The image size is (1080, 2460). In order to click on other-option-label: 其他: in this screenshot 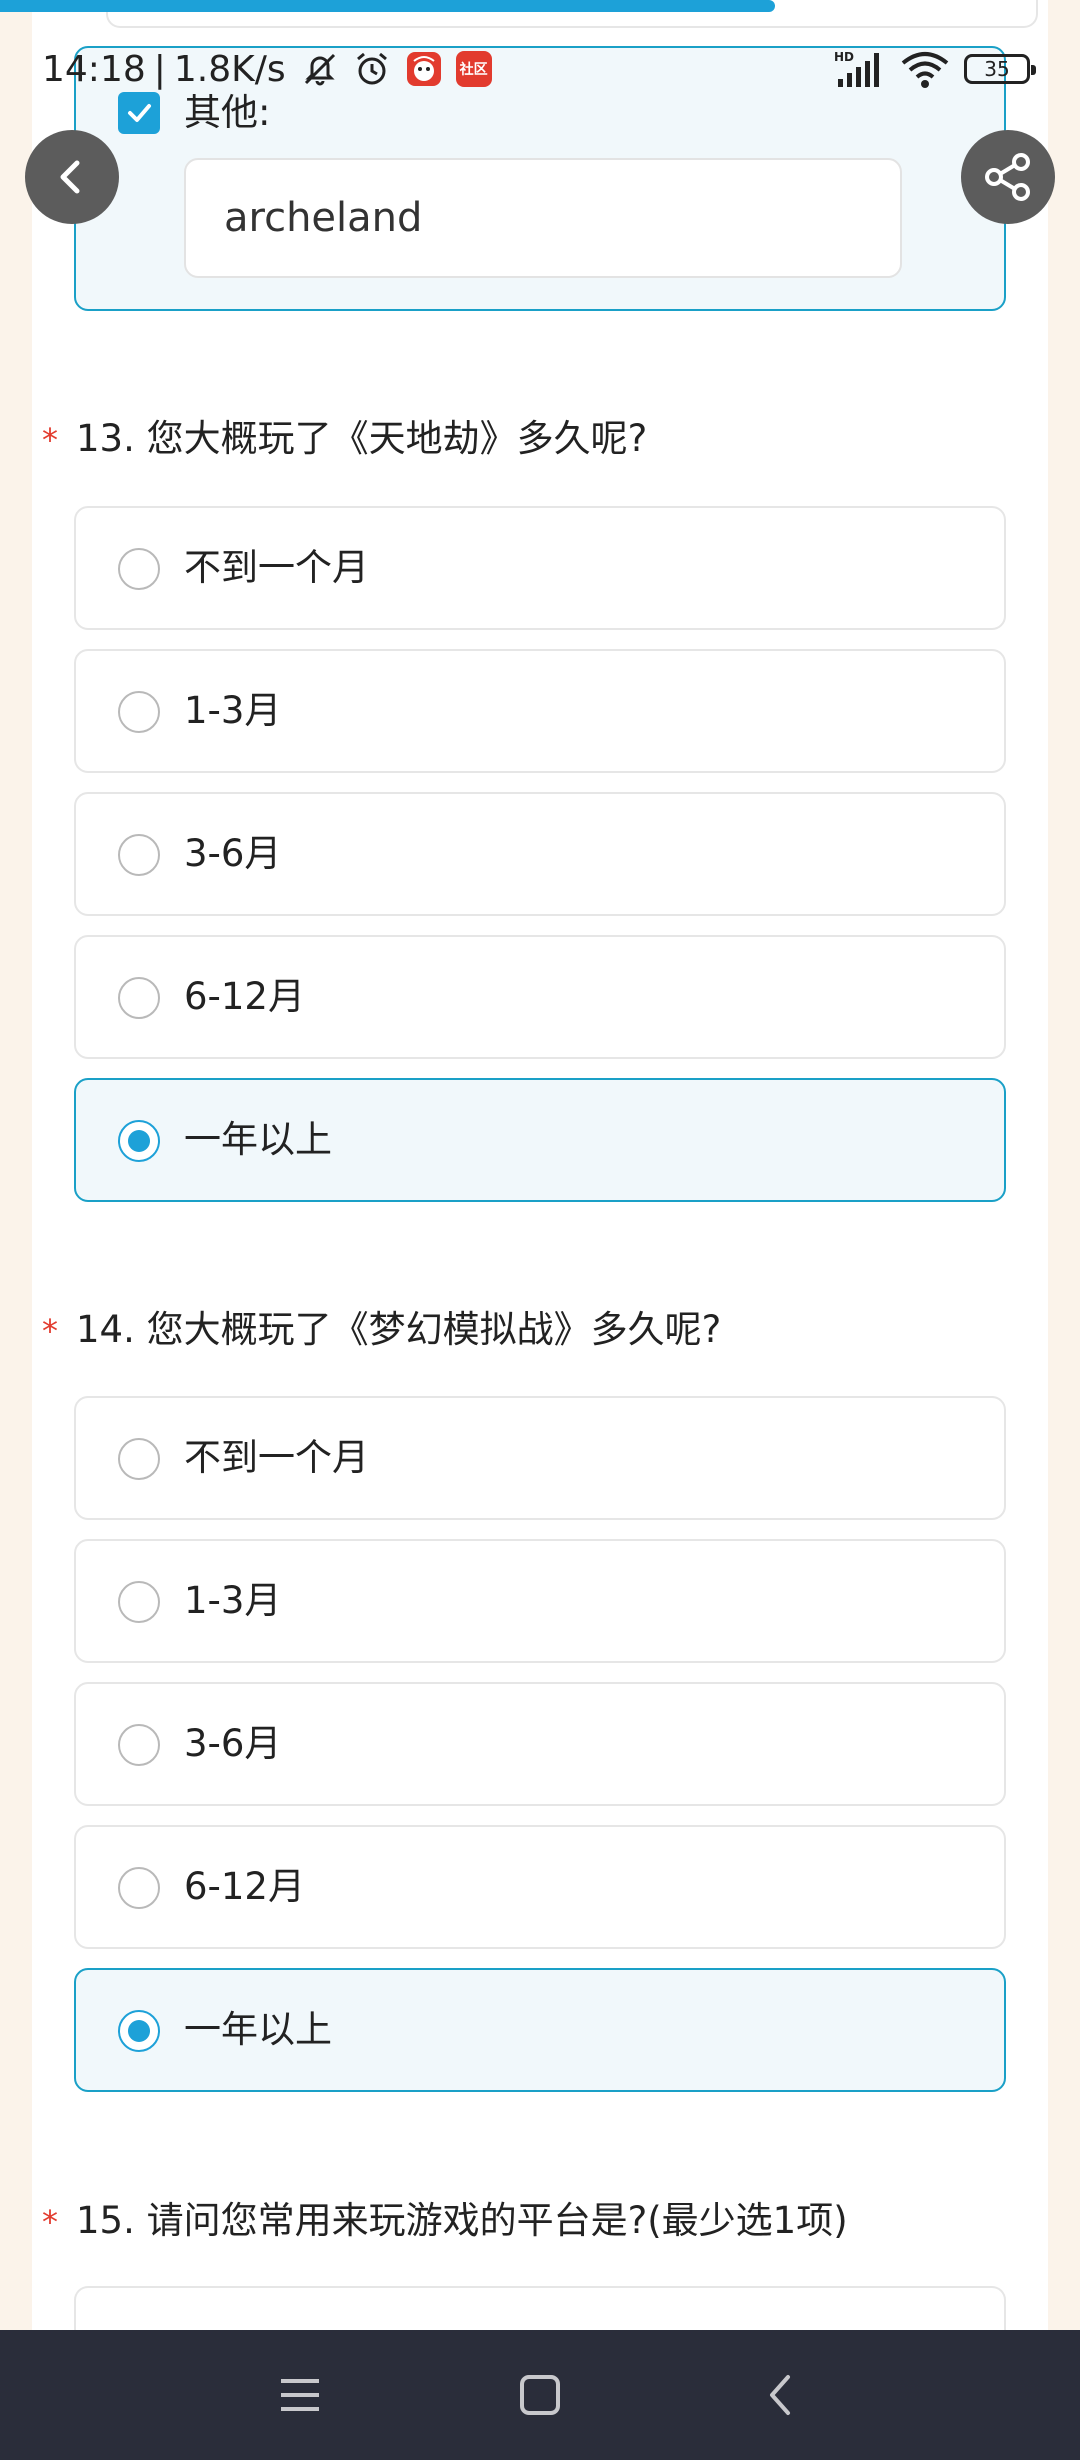, I will do `click(227, 112)`.